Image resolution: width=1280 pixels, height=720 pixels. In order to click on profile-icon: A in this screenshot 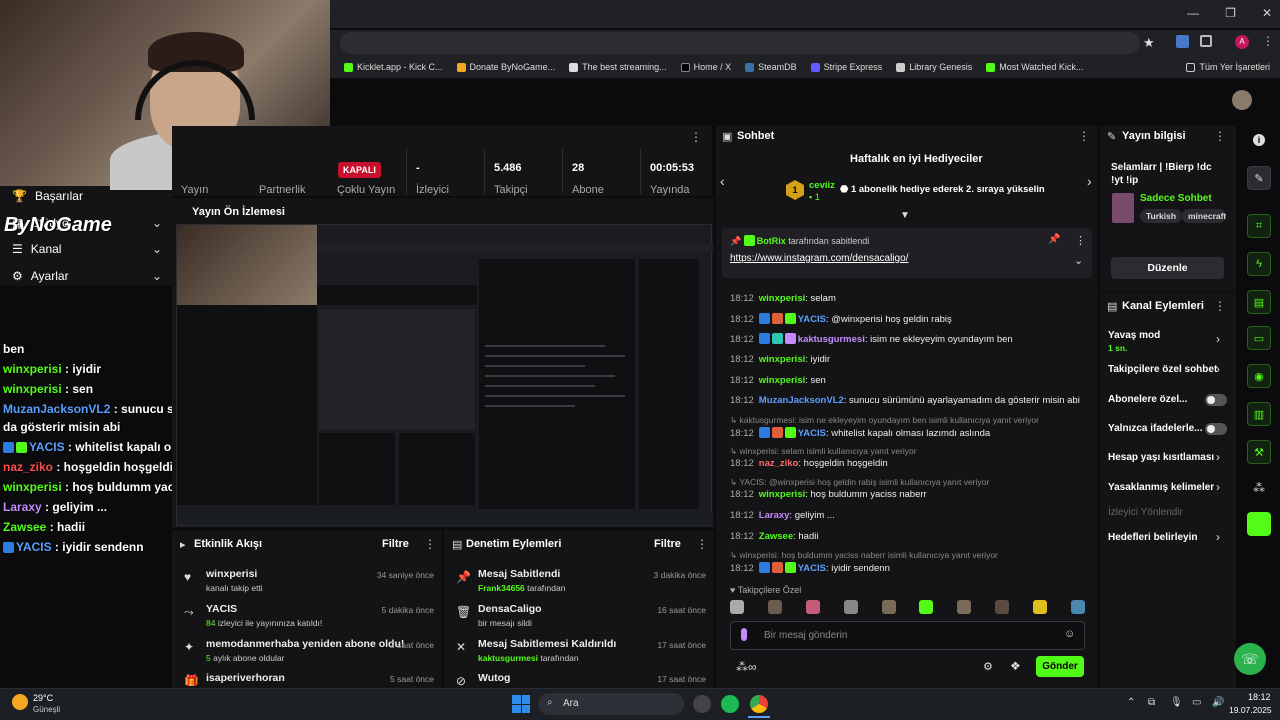, I will do `click(1242, 42)`.